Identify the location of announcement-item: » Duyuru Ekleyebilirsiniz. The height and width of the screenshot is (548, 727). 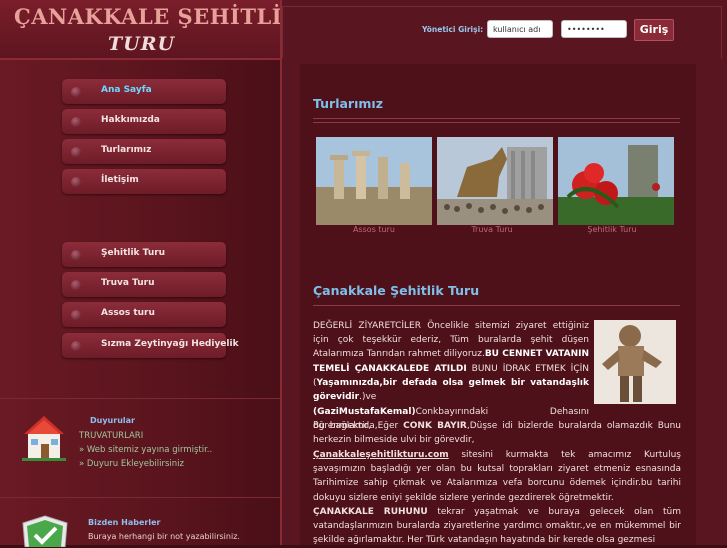
(131, 464).